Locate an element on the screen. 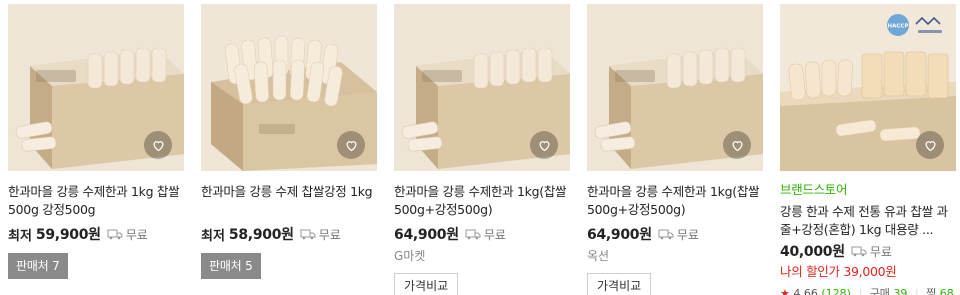 The height and width of the screenshot is (295, 960). zzim-count: 68 is located at coordinates (946, 291).